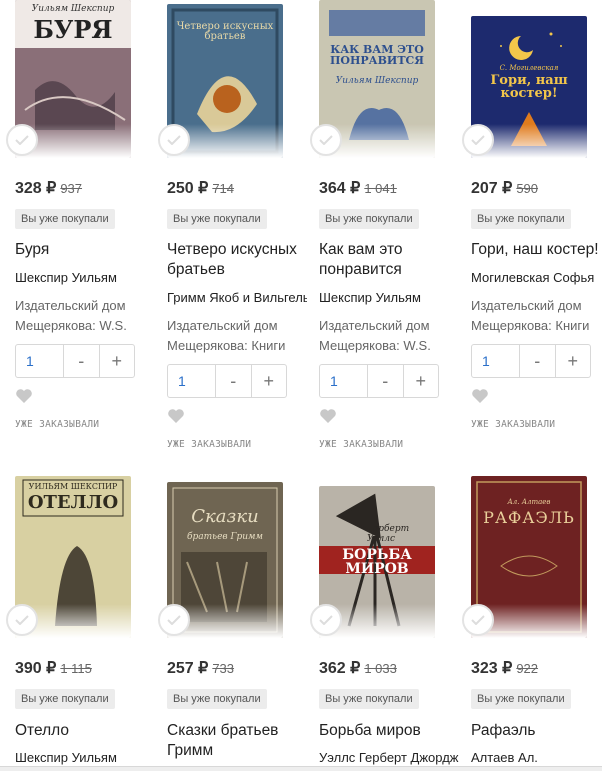 The height and width of the screenshot is (771, 602). Describe the element at coordinates (377, 562) in the screenshot. I see `cover-title: БОРЬБА МИРОВ` at that location.